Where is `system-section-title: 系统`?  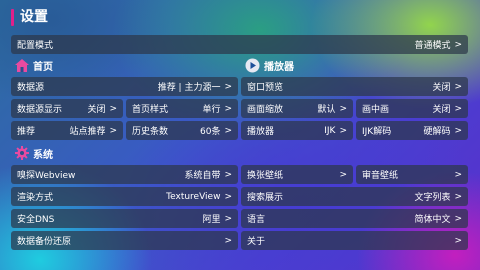 system-section-title: 系统 is located at coordinates (43, 155).